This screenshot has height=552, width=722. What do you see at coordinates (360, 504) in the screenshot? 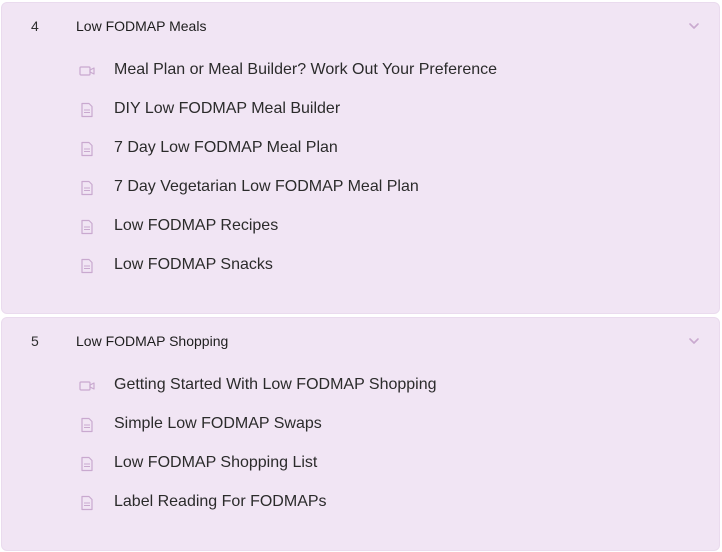
I see `lesson-item: Label Reading For FODMAPs` at bounding box center [360, 504].